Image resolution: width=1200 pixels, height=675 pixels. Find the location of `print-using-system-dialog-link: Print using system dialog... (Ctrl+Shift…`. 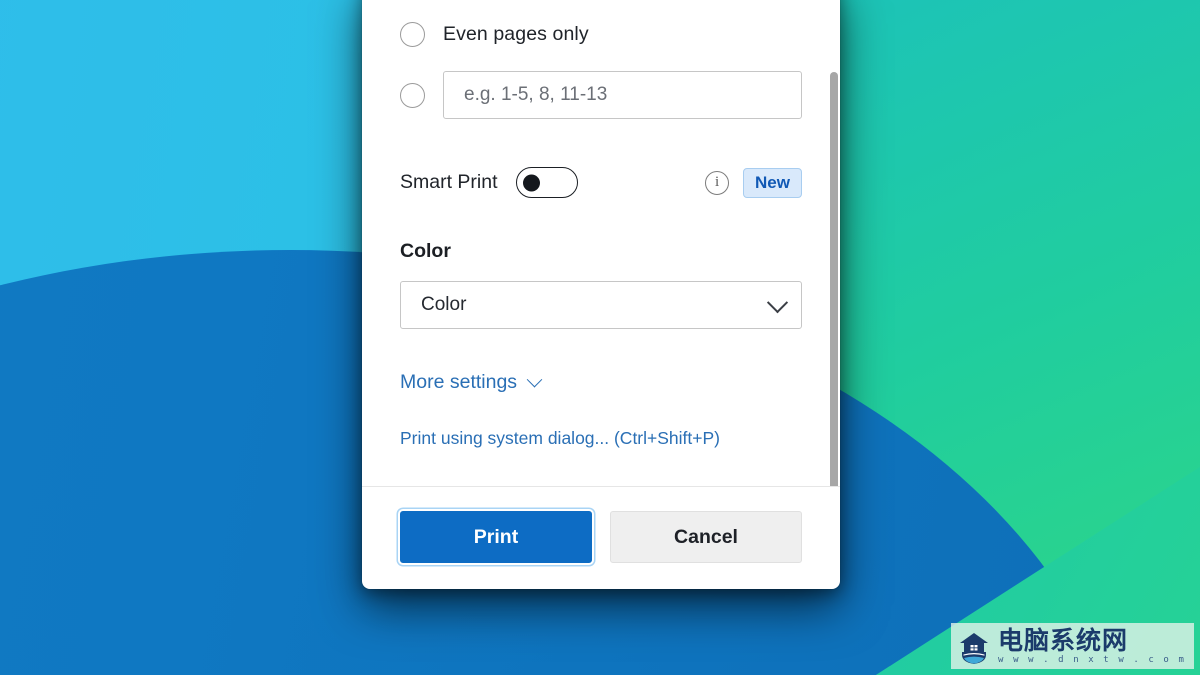

print-using-system-dialog-link: Print using system dialog... (Ctrl+Shift… is located at coordinates (601, 438).